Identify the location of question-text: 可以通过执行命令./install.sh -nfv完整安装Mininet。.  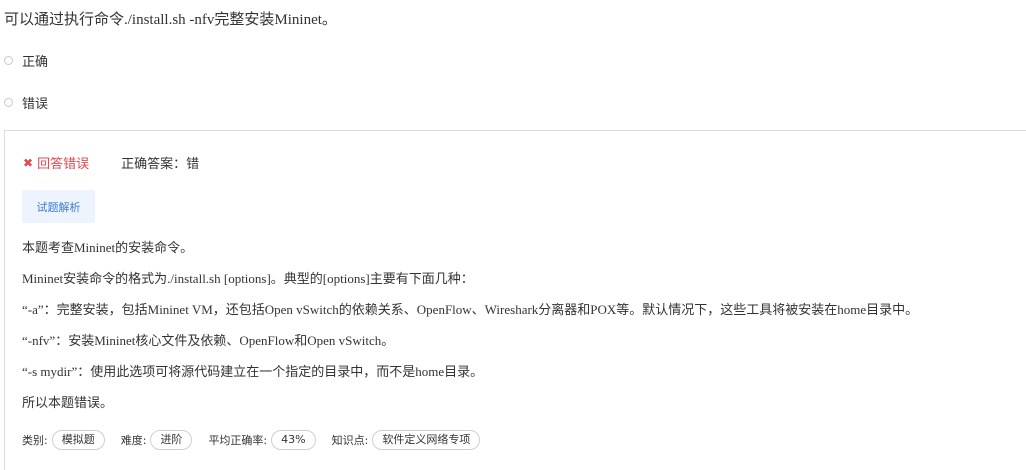
(170, 20).